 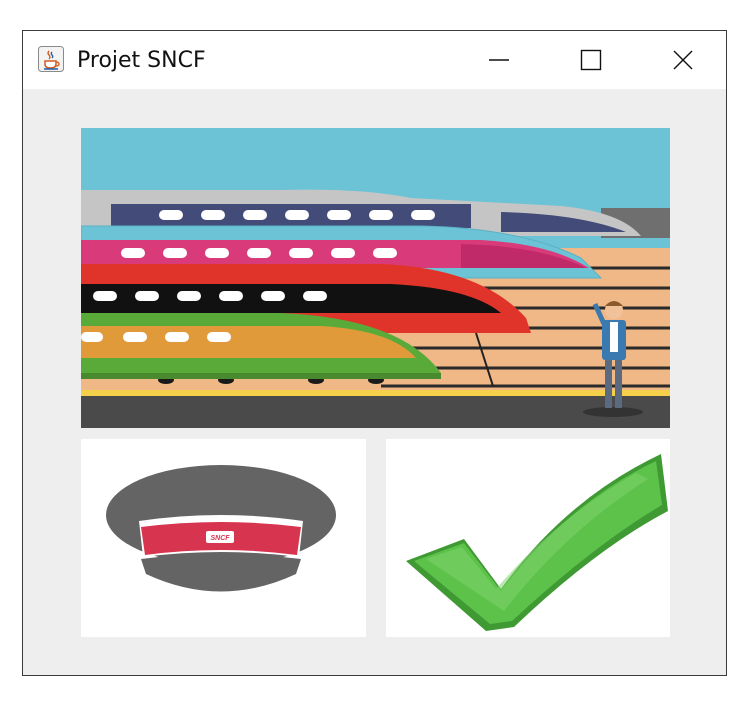 What do you see at coordinates (51, 59) in the screenshot?
I see `java-coffee-cup-icon` at bounding box center [51, 59].